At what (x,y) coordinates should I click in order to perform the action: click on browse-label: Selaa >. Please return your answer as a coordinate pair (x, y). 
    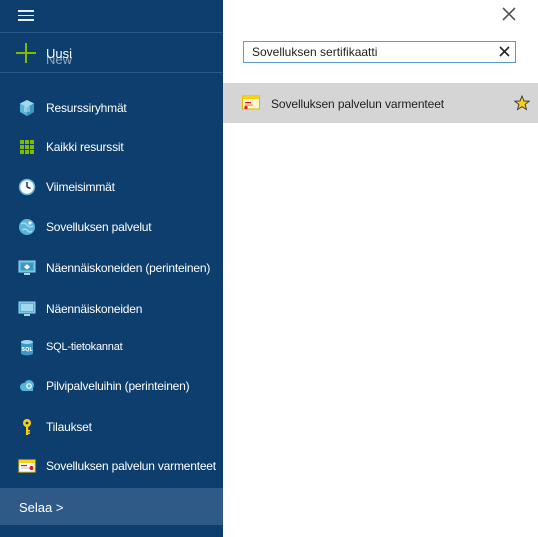
    Looking at the image, I should click on (41, 507).